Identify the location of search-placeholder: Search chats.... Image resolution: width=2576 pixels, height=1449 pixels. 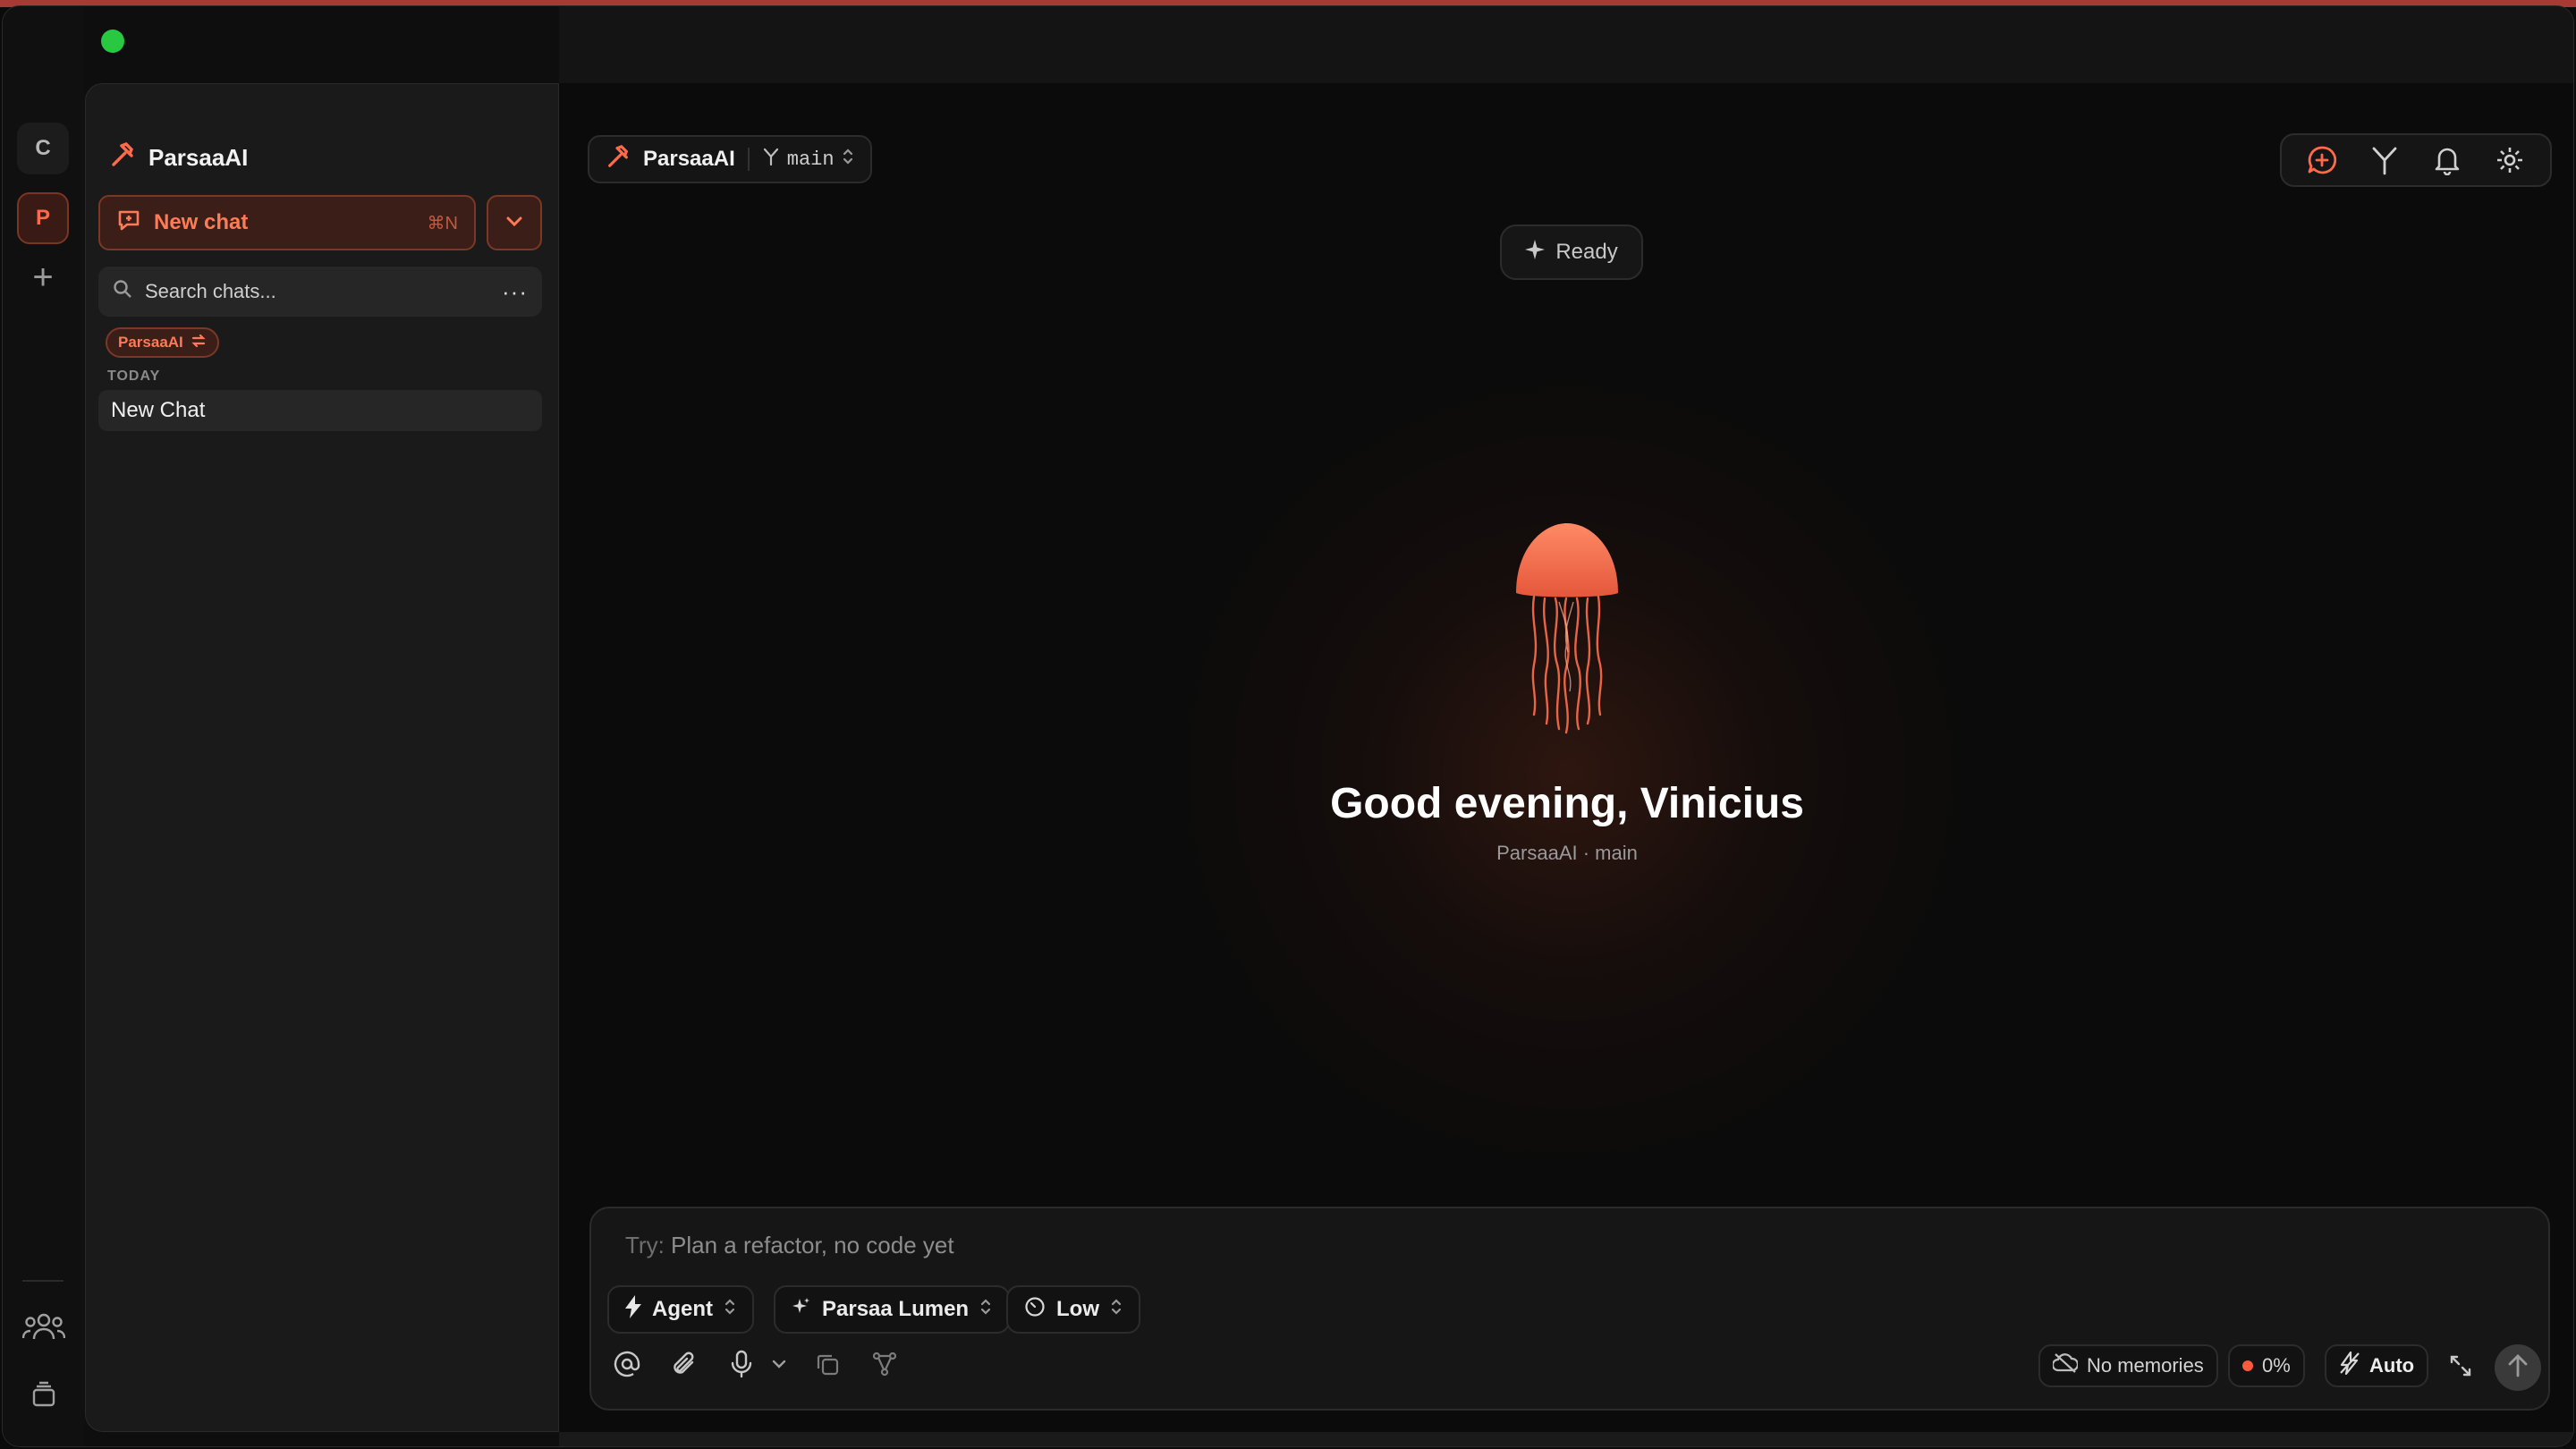
(210, 291).